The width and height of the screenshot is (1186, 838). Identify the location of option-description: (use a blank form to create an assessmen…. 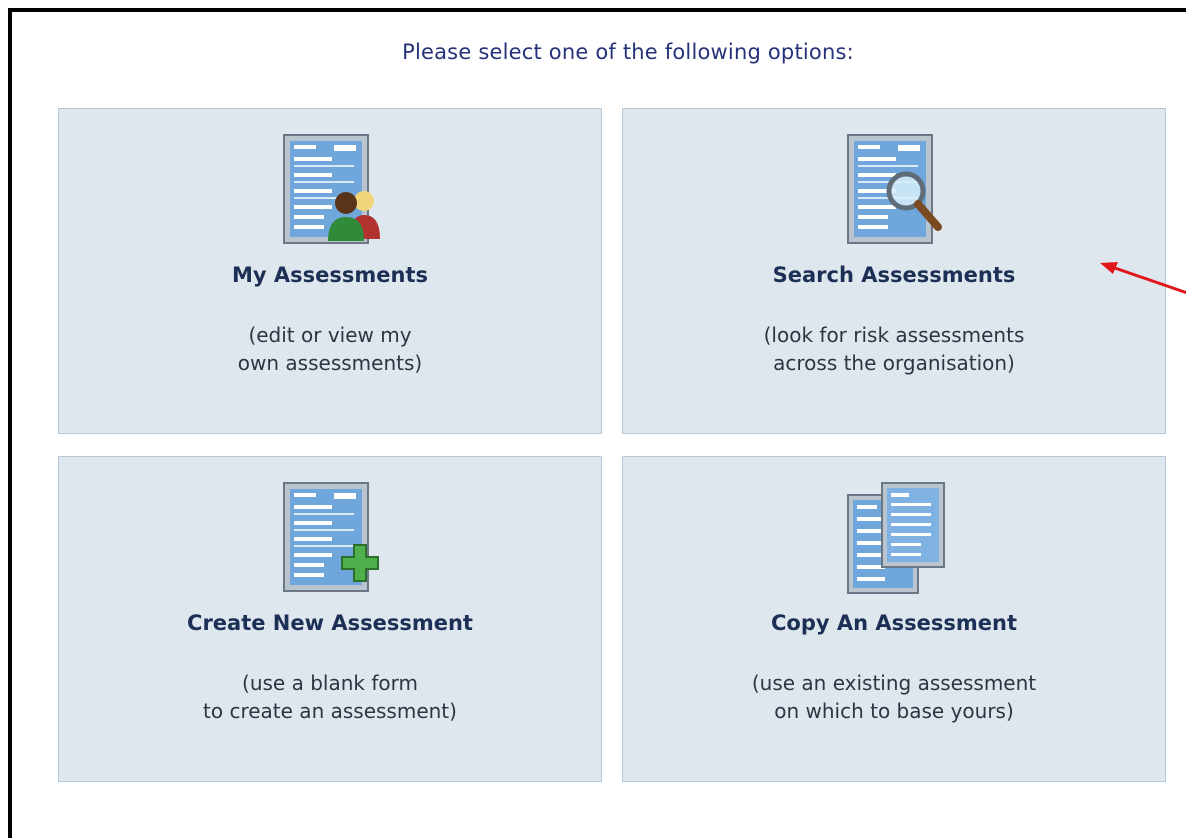
(330, 697).